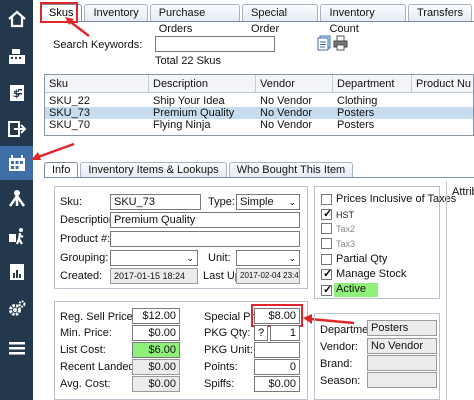 This screenshot has width=474, height=400. I want to click on settings-icon, so click(16, 309).